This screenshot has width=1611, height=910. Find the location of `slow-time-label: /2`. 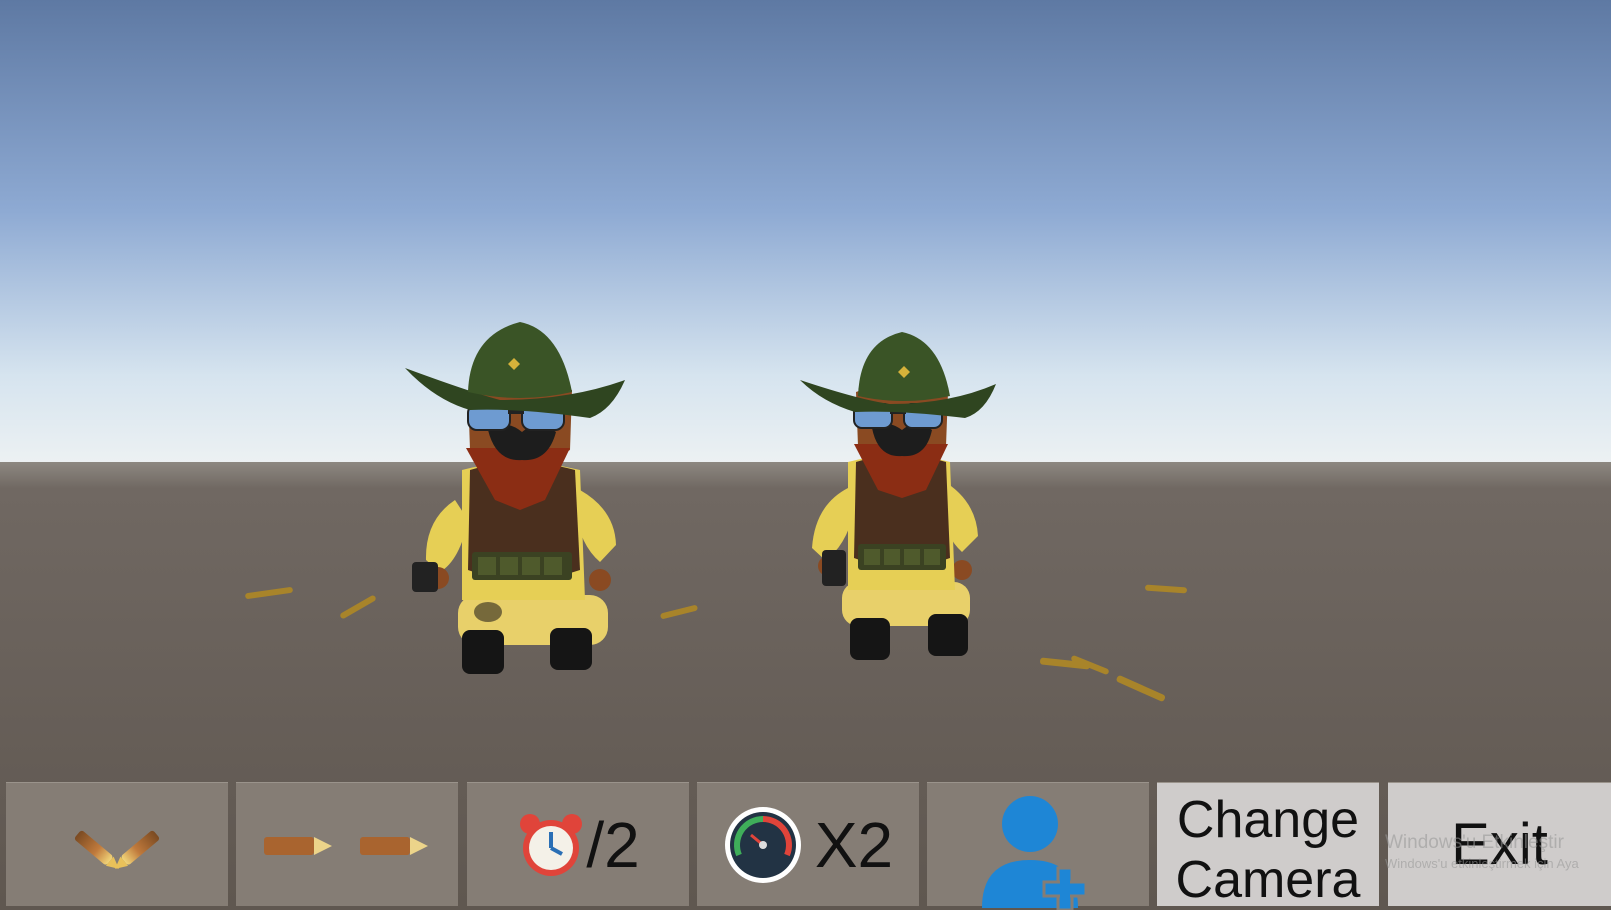

slow-time-label: /2 is located at coordinates (613, 844).